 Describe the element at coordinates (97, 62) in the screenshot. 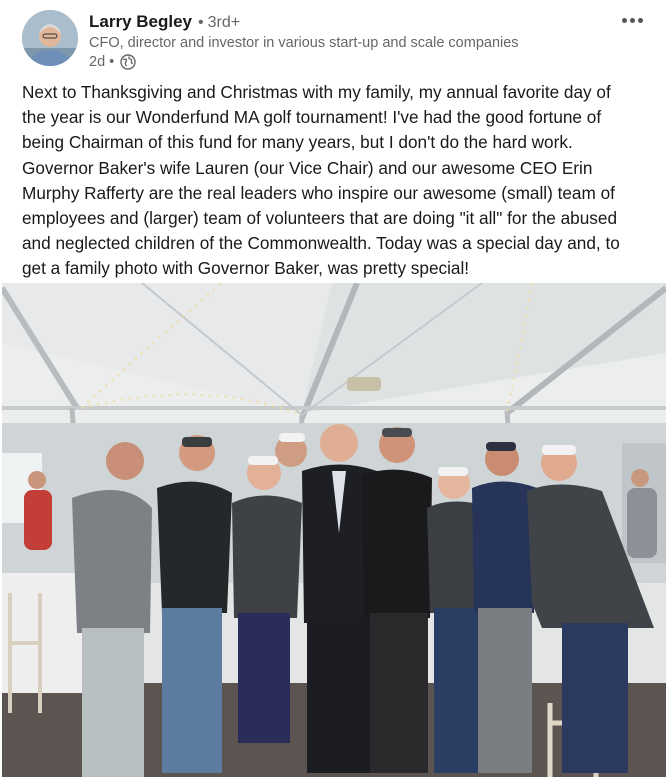

I see `post-time: 2d` at that location.